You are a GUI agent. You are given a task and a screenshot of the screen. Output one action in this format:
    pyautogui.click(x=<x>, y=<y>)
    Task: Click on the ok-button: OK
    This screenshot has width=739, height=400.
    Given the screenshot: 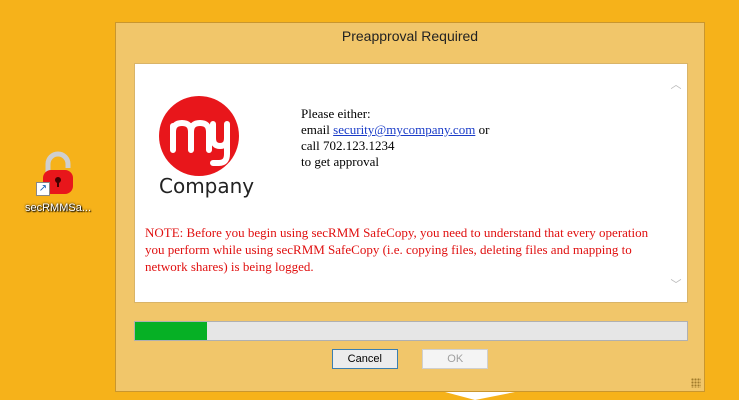 What is the action you would take?
    pyautogui.click(x=455, y=359)
    